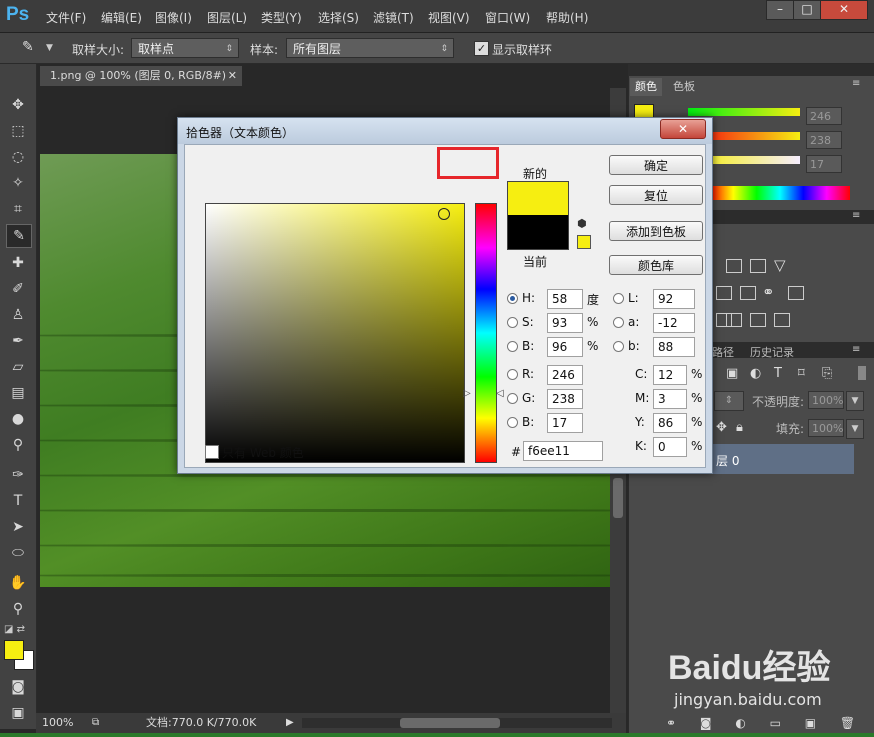 Image resolution: width=874 pixels, height=737 pixels. What do you see at coordinates (444, 214) in the screenshot?
I see `color-field-marker` at bounding box center [444, 214].